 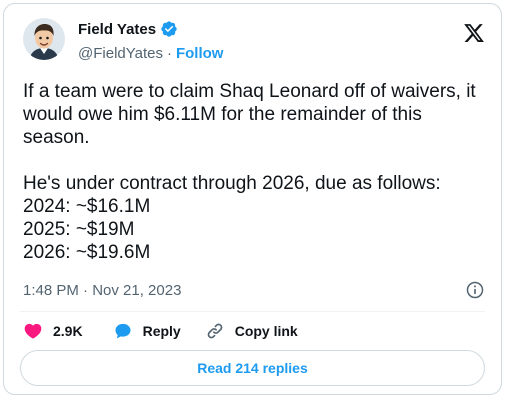 I want to click on author-avatar, so click(x=44, y=39).